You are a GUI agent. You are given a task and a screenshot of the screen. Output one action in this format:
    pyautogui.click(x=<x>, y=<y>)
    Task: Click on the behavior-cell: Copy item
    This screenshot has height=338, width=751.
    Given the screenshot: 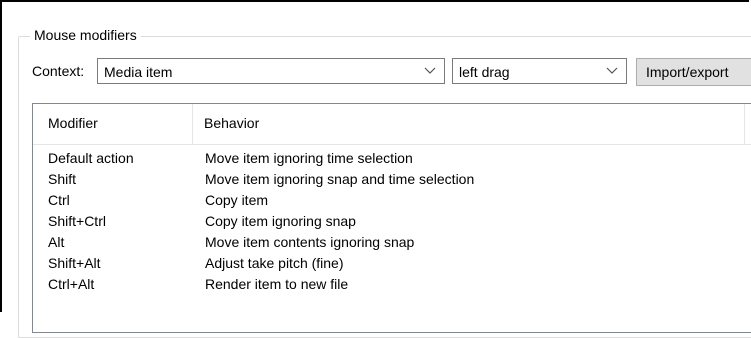 What is the action you would take?
    pyautogui.click(x=237, y=200)
    